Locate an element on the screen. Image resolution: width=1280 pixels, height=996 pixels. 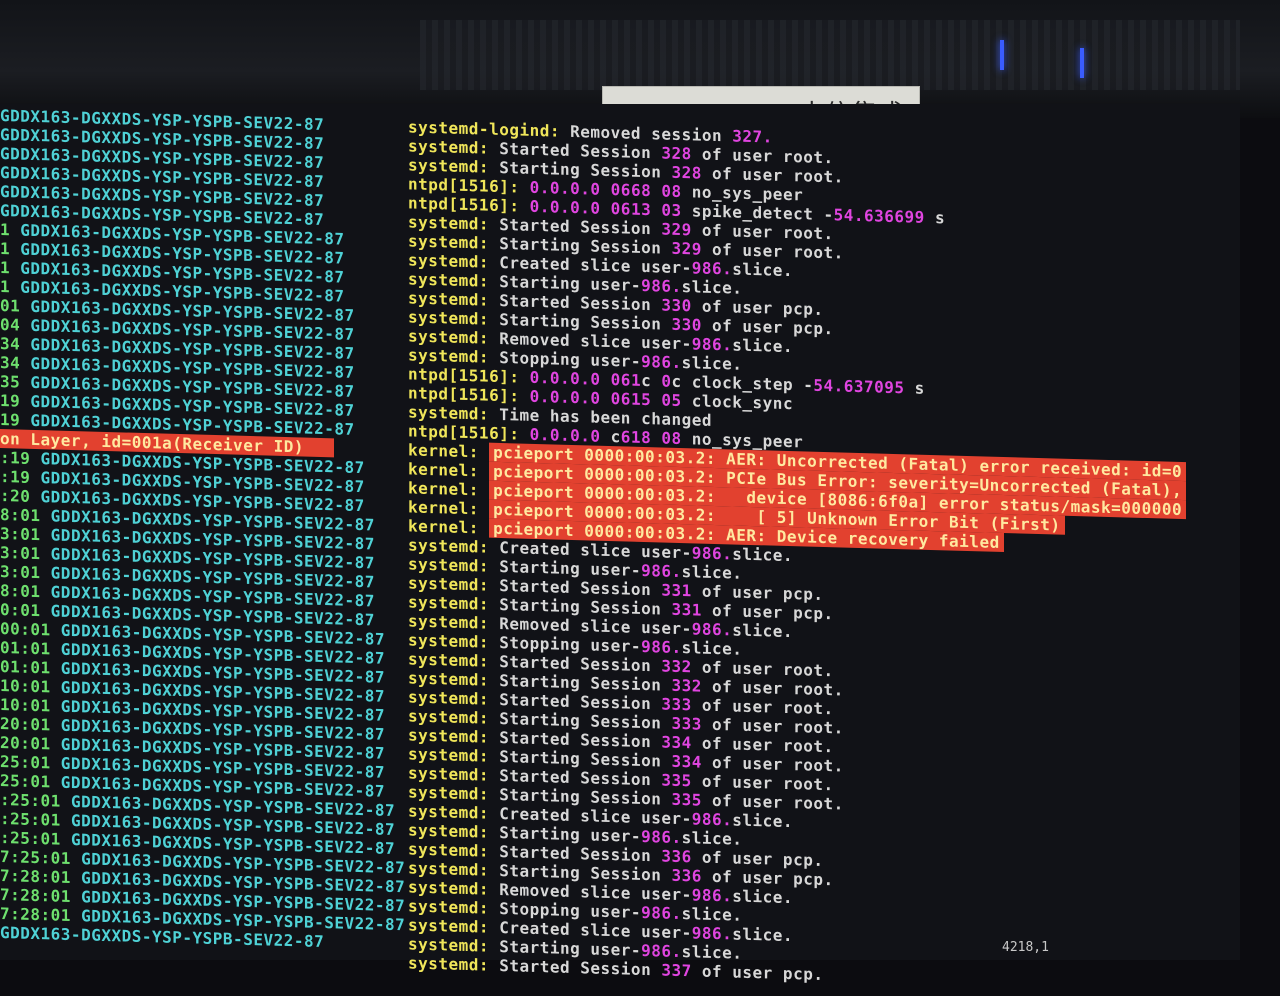
log-timestamp: 0:01 is located at coordinates (25, 610).